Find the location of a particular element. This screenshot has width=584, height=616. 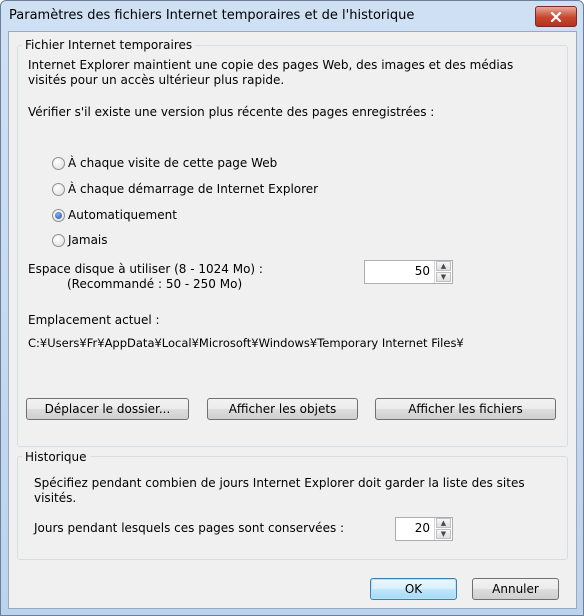

cancel-button: Annuler is located at coordinates (515, 589).